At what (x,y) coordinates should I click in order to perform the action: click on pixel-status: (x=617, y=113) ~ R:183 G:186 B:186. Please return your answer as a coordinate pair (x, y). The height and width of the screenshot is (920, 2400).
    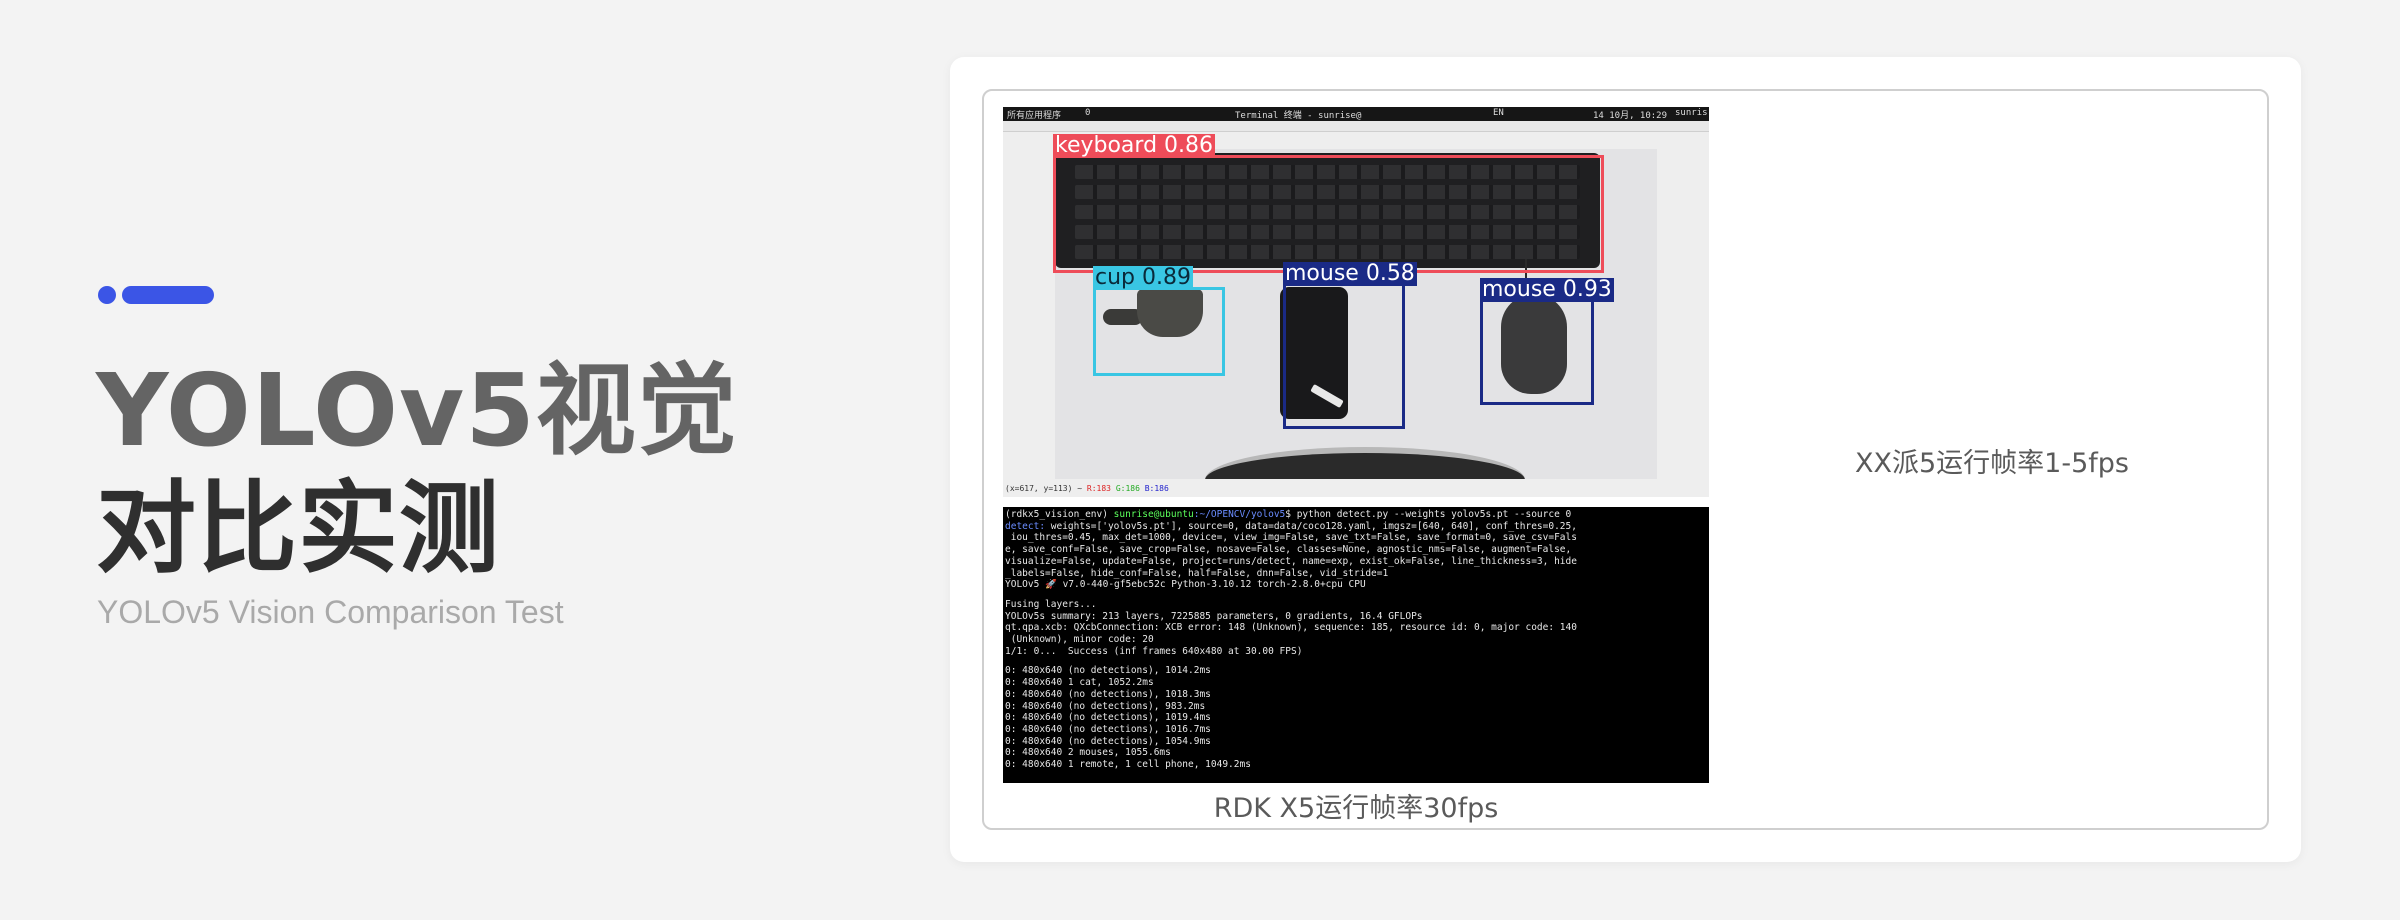
    Looking at the image, I should click on (1087, 488).